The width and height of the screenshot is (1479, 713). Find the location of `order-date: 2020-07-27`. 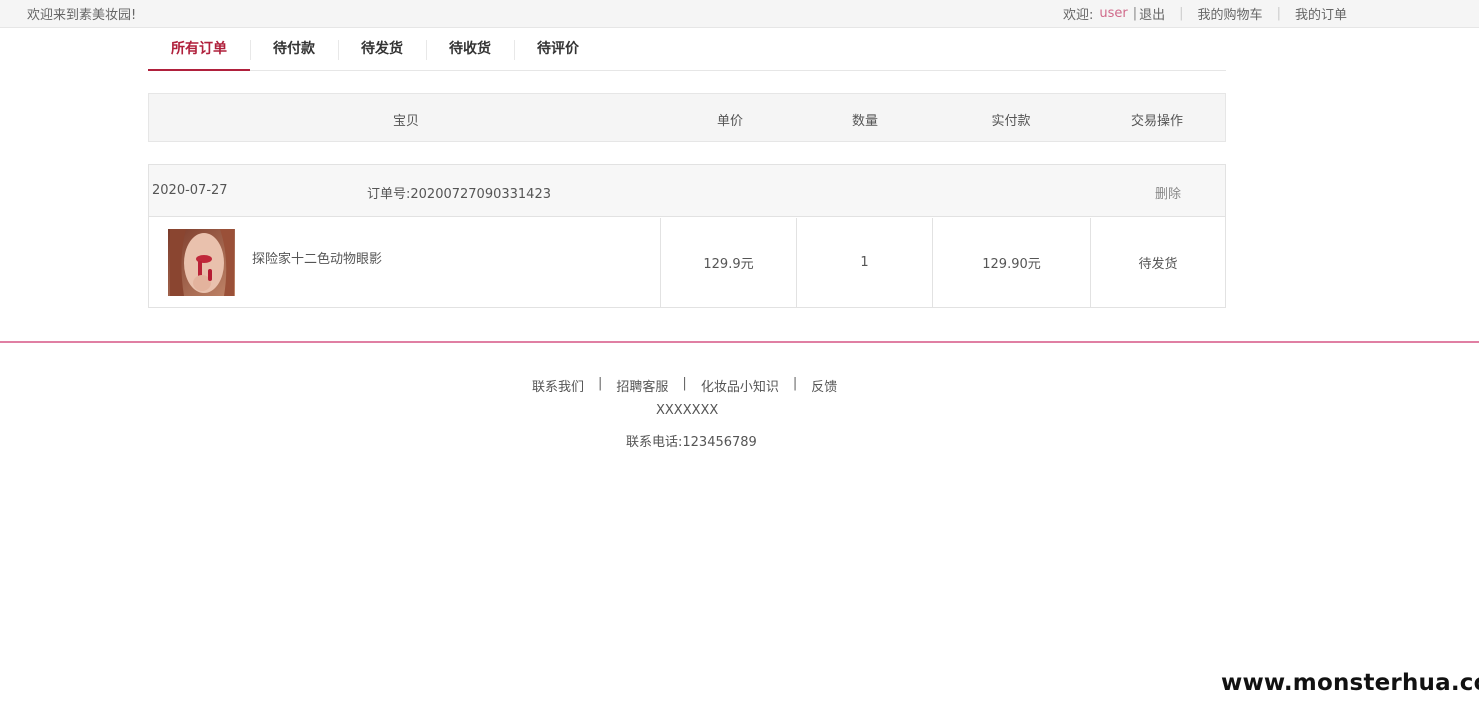

order-date: 2020-07-27 is located at coordinates (190, 190).